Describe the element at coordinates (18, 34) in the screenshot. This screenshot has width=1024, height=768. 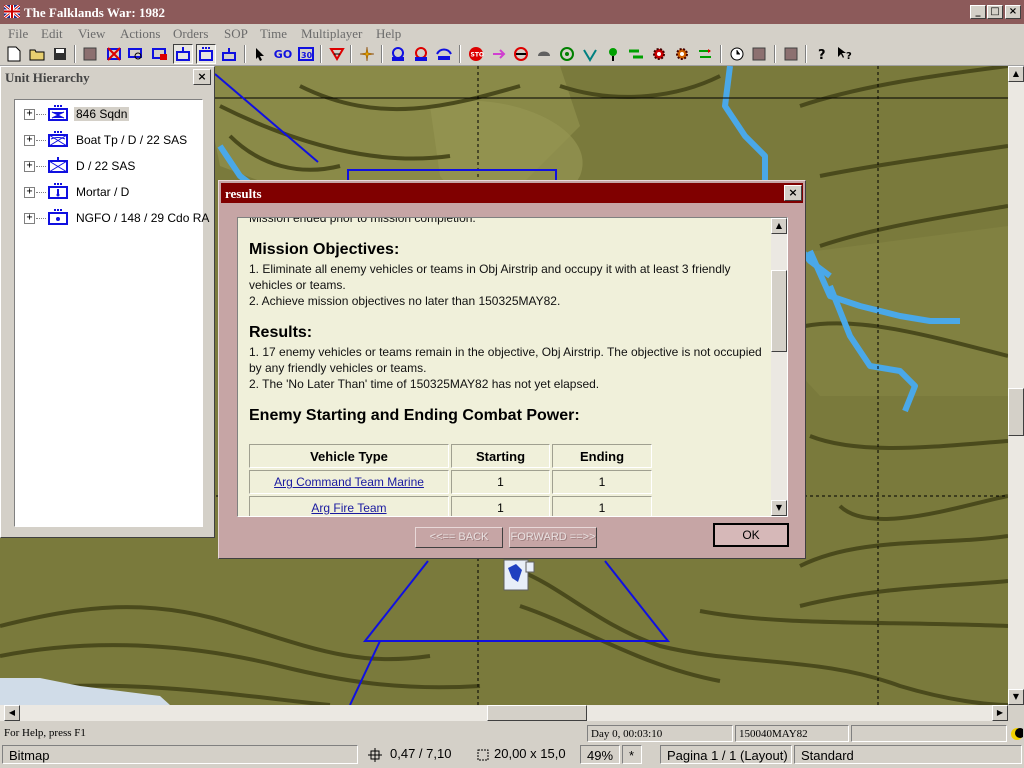
I see `menu-file: File` at that location.